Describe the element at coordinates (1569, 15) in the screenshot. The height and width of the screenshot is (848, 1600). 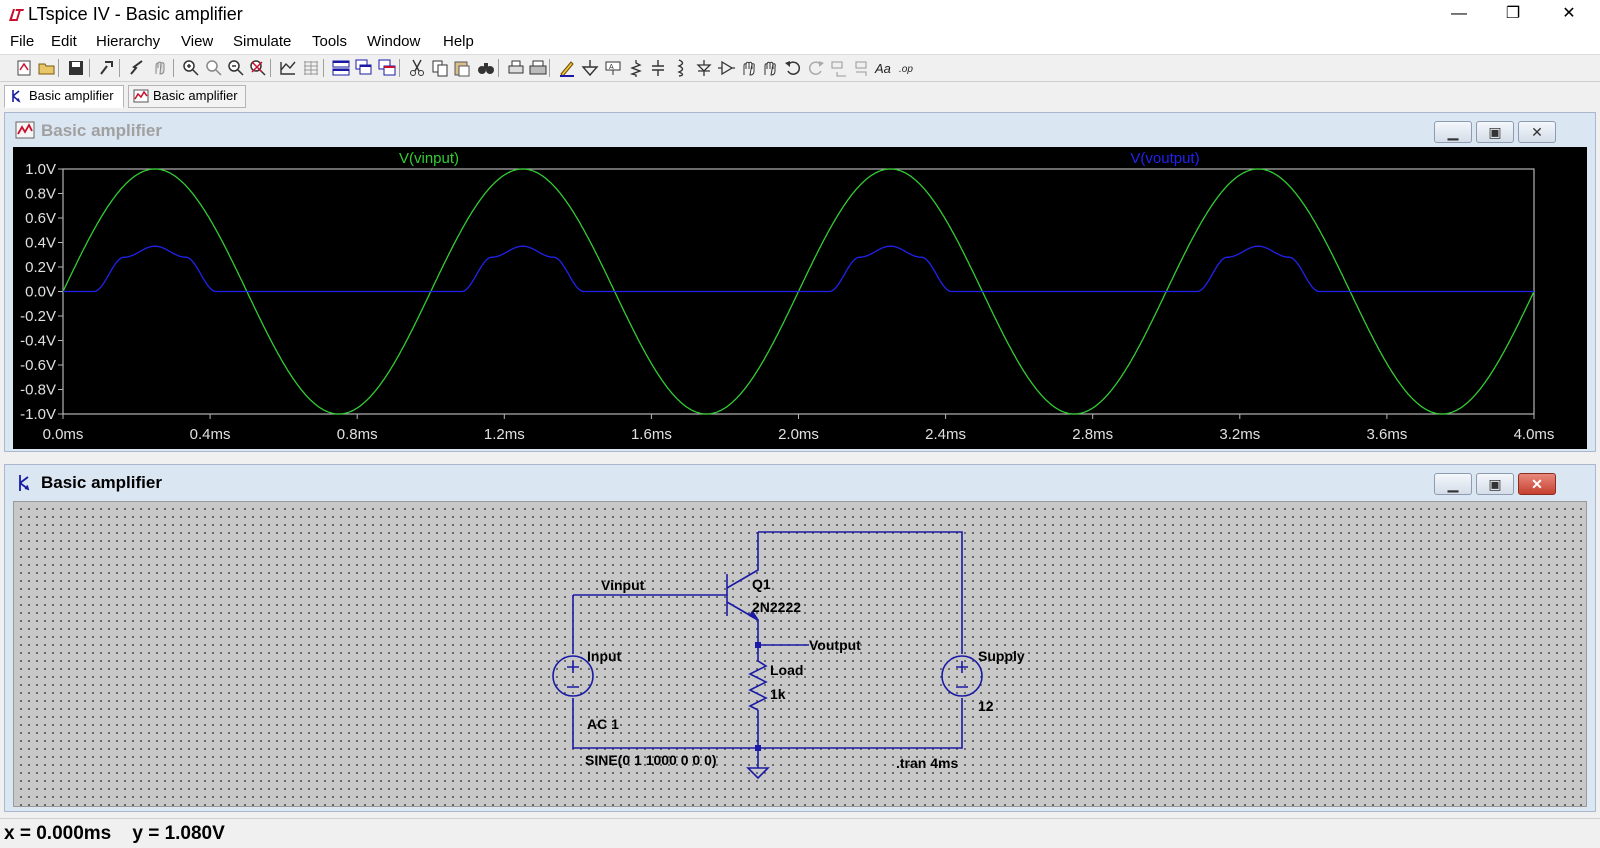
I see `close-button: ✕` at that location.